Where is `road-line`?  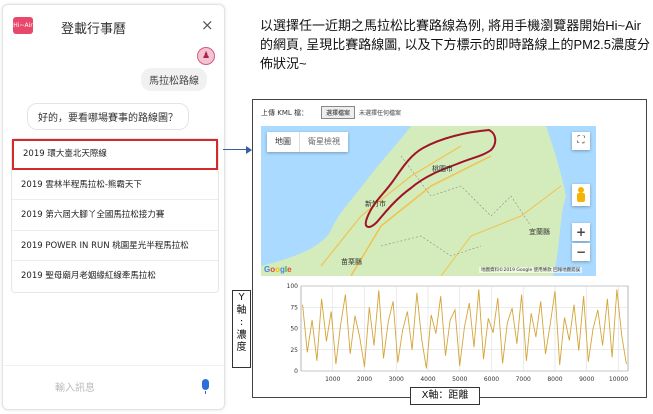 road-line is located at coordinates (421, 215).